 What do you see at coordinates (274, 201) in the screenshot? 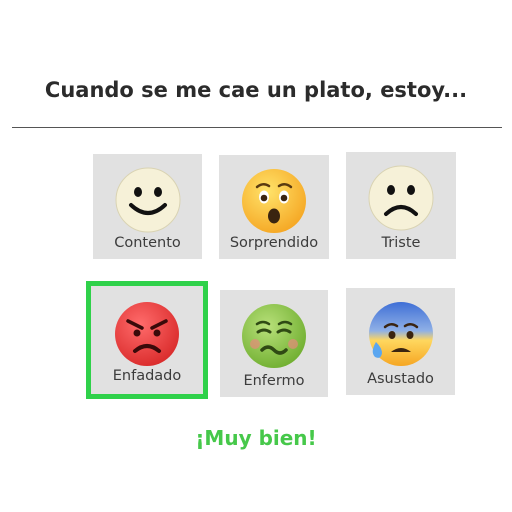
I see `surprised-face-icon` at bounding box center [274, 201].